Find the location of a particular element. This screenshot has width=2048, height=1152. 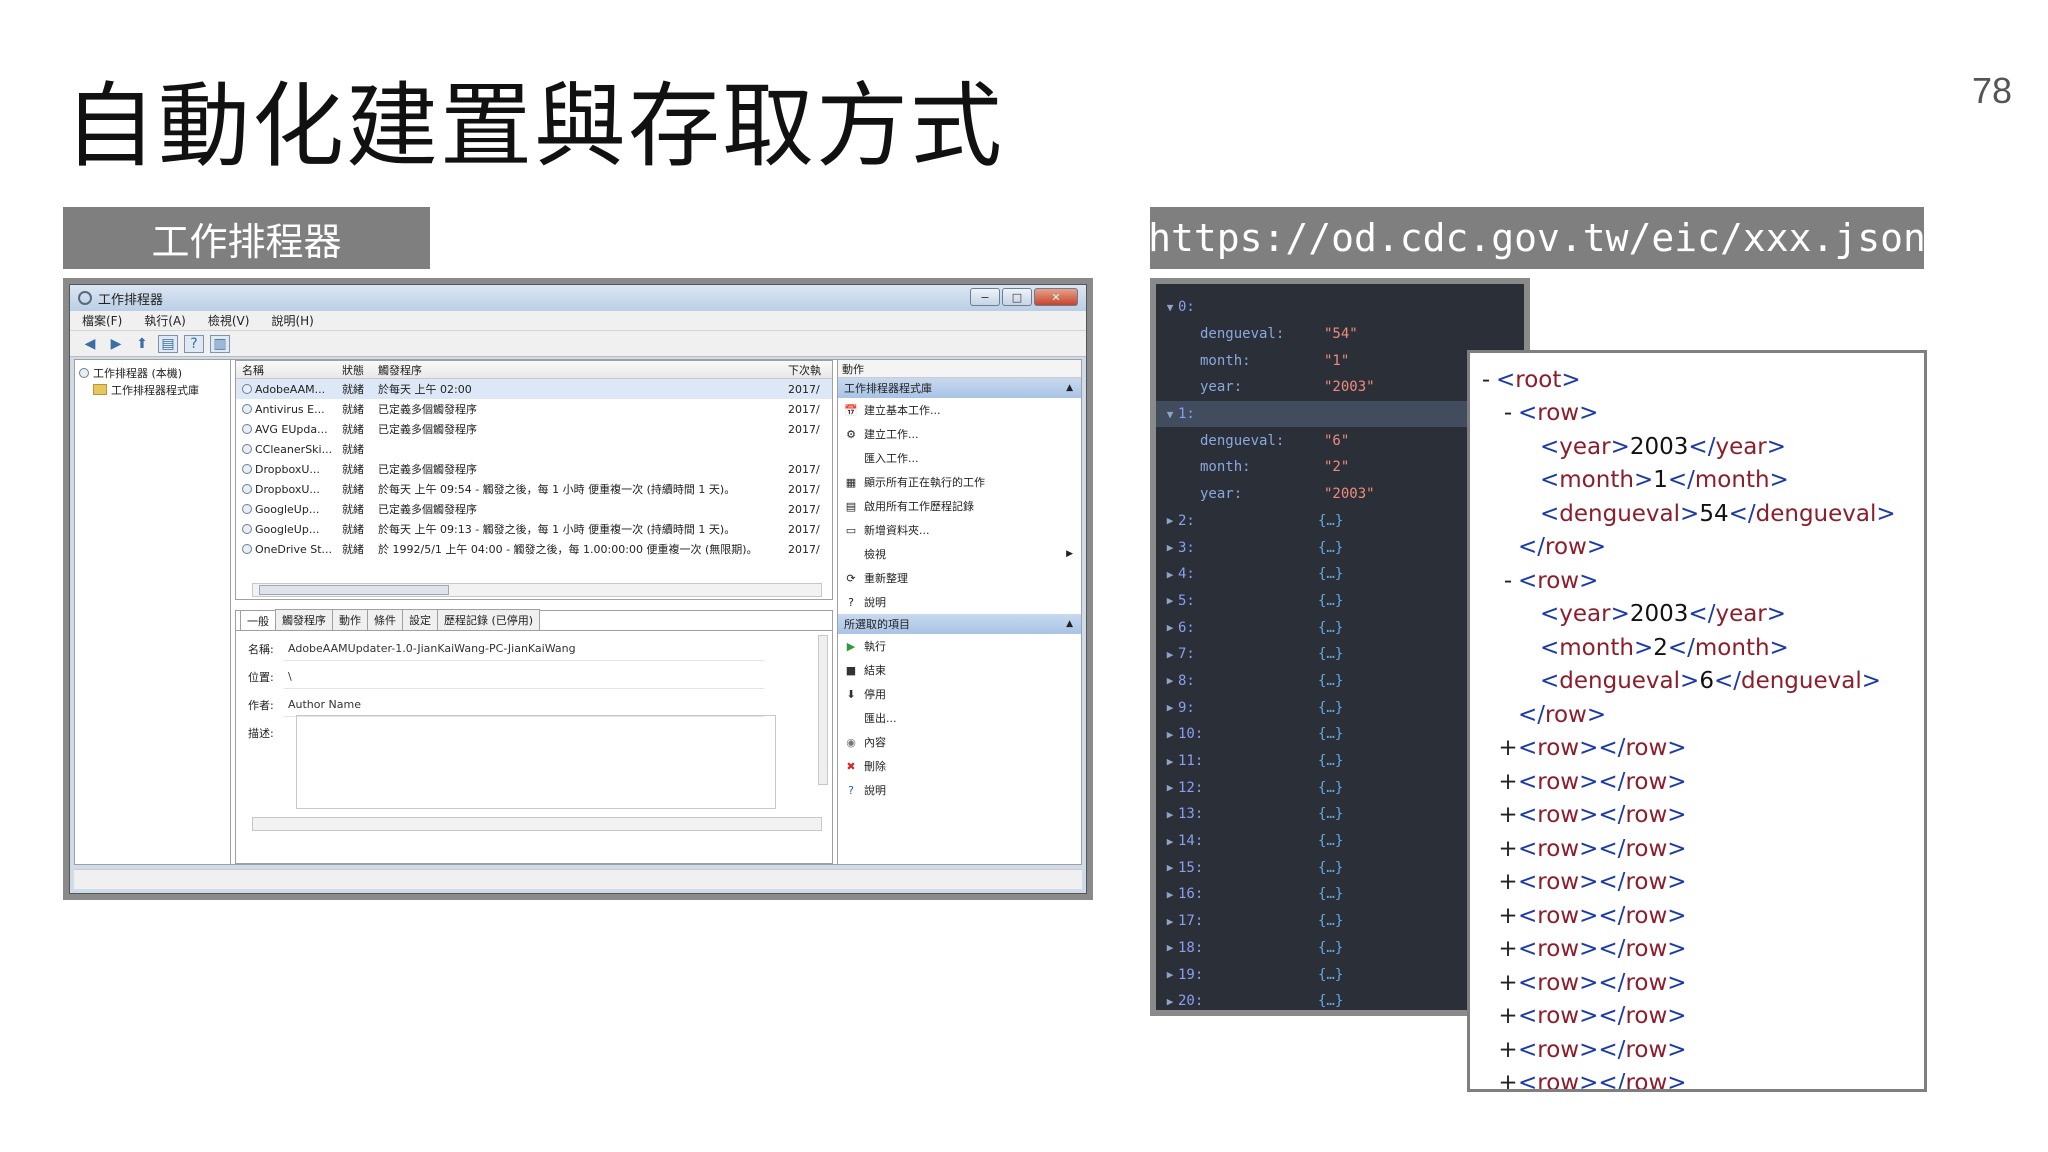

task-row: GoogleUp... 就緒 已定義多個觸發程序 2017/ is located at coordinates (534, 509).